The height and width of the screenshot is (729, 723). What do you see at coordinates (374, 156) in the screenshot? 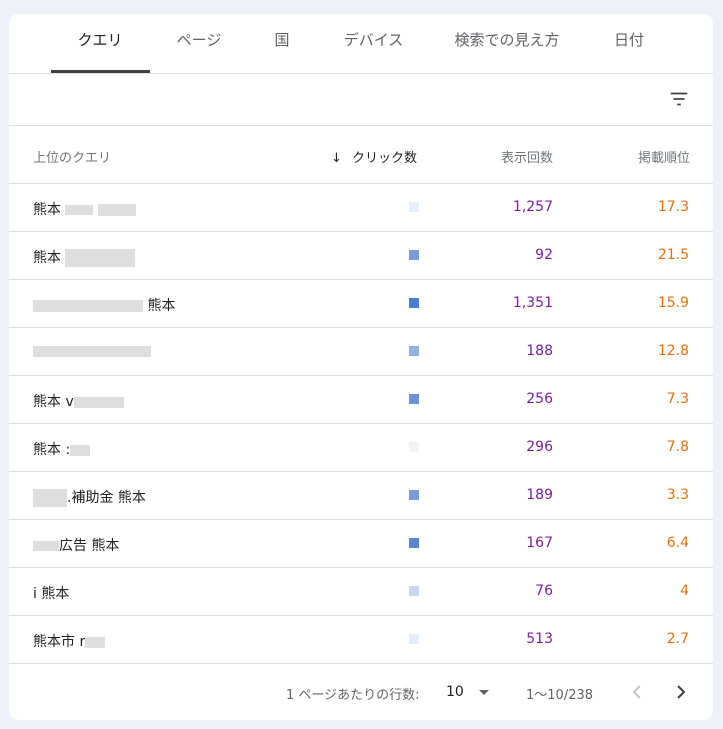
I see `column-header-clicks: ↓ クリック数` at bounding box center [374, 156].